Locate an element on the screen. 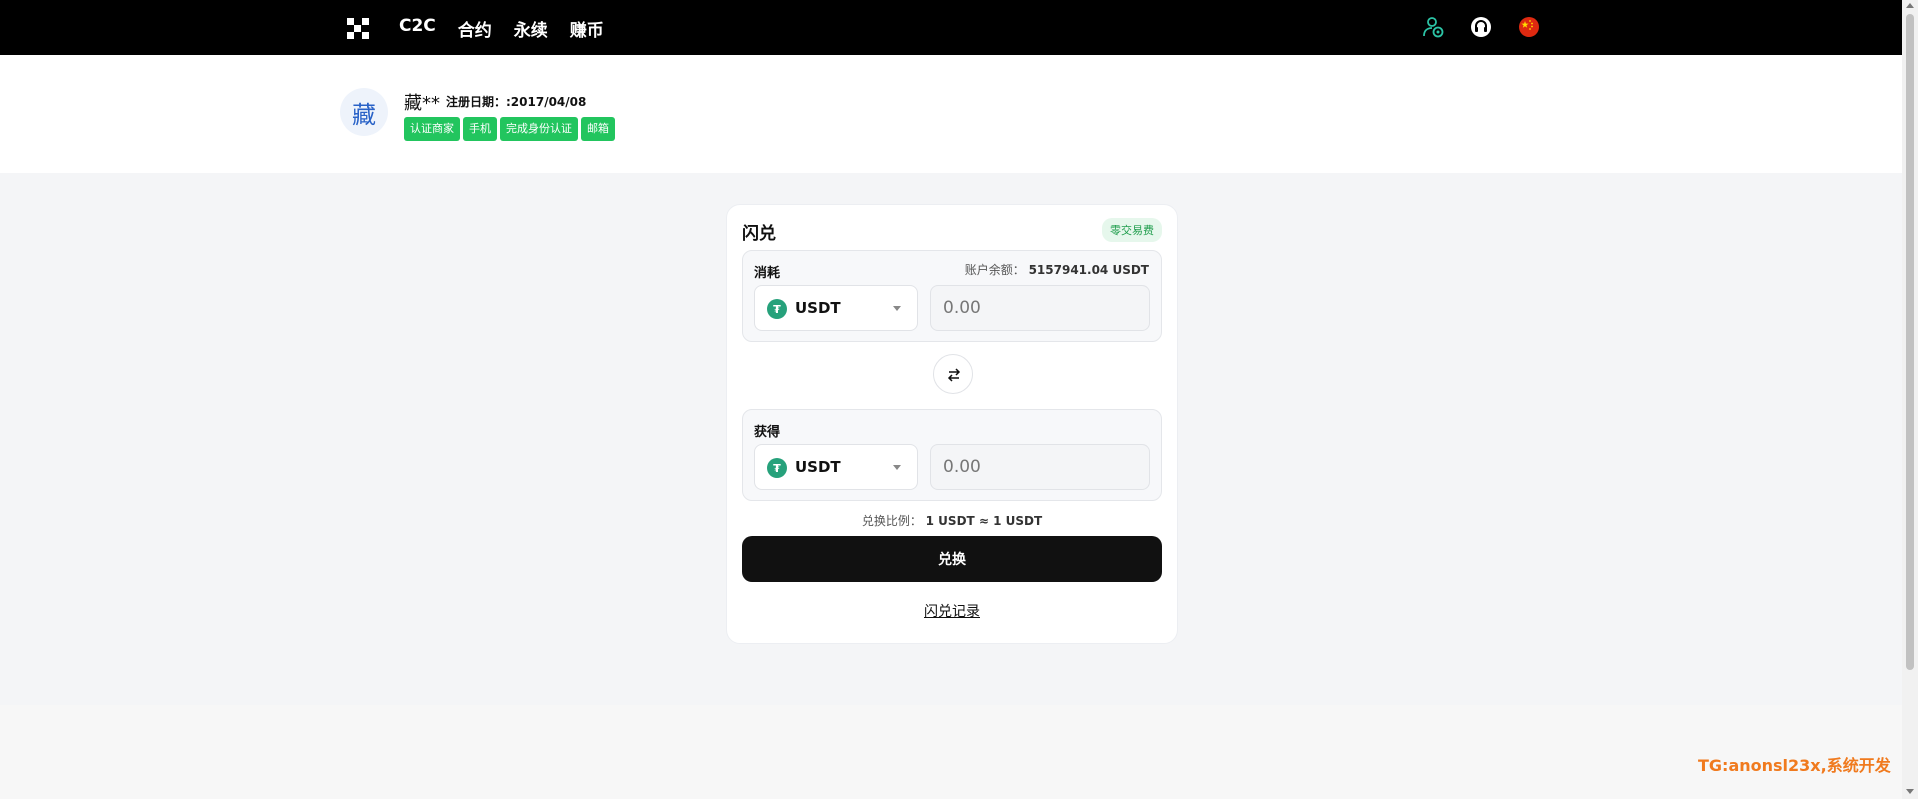 The image size is (1918, 799). badge-phone: 手机 is located at coordinates (480, 129).